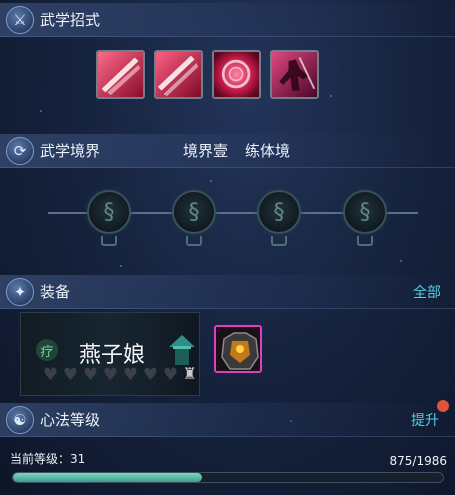 Image resolution: width=455 pixels, height=495 pixels. Describe the element at coordinates (206, 151) in the screenshot. I see `realm-name: 境界壹` at that location.